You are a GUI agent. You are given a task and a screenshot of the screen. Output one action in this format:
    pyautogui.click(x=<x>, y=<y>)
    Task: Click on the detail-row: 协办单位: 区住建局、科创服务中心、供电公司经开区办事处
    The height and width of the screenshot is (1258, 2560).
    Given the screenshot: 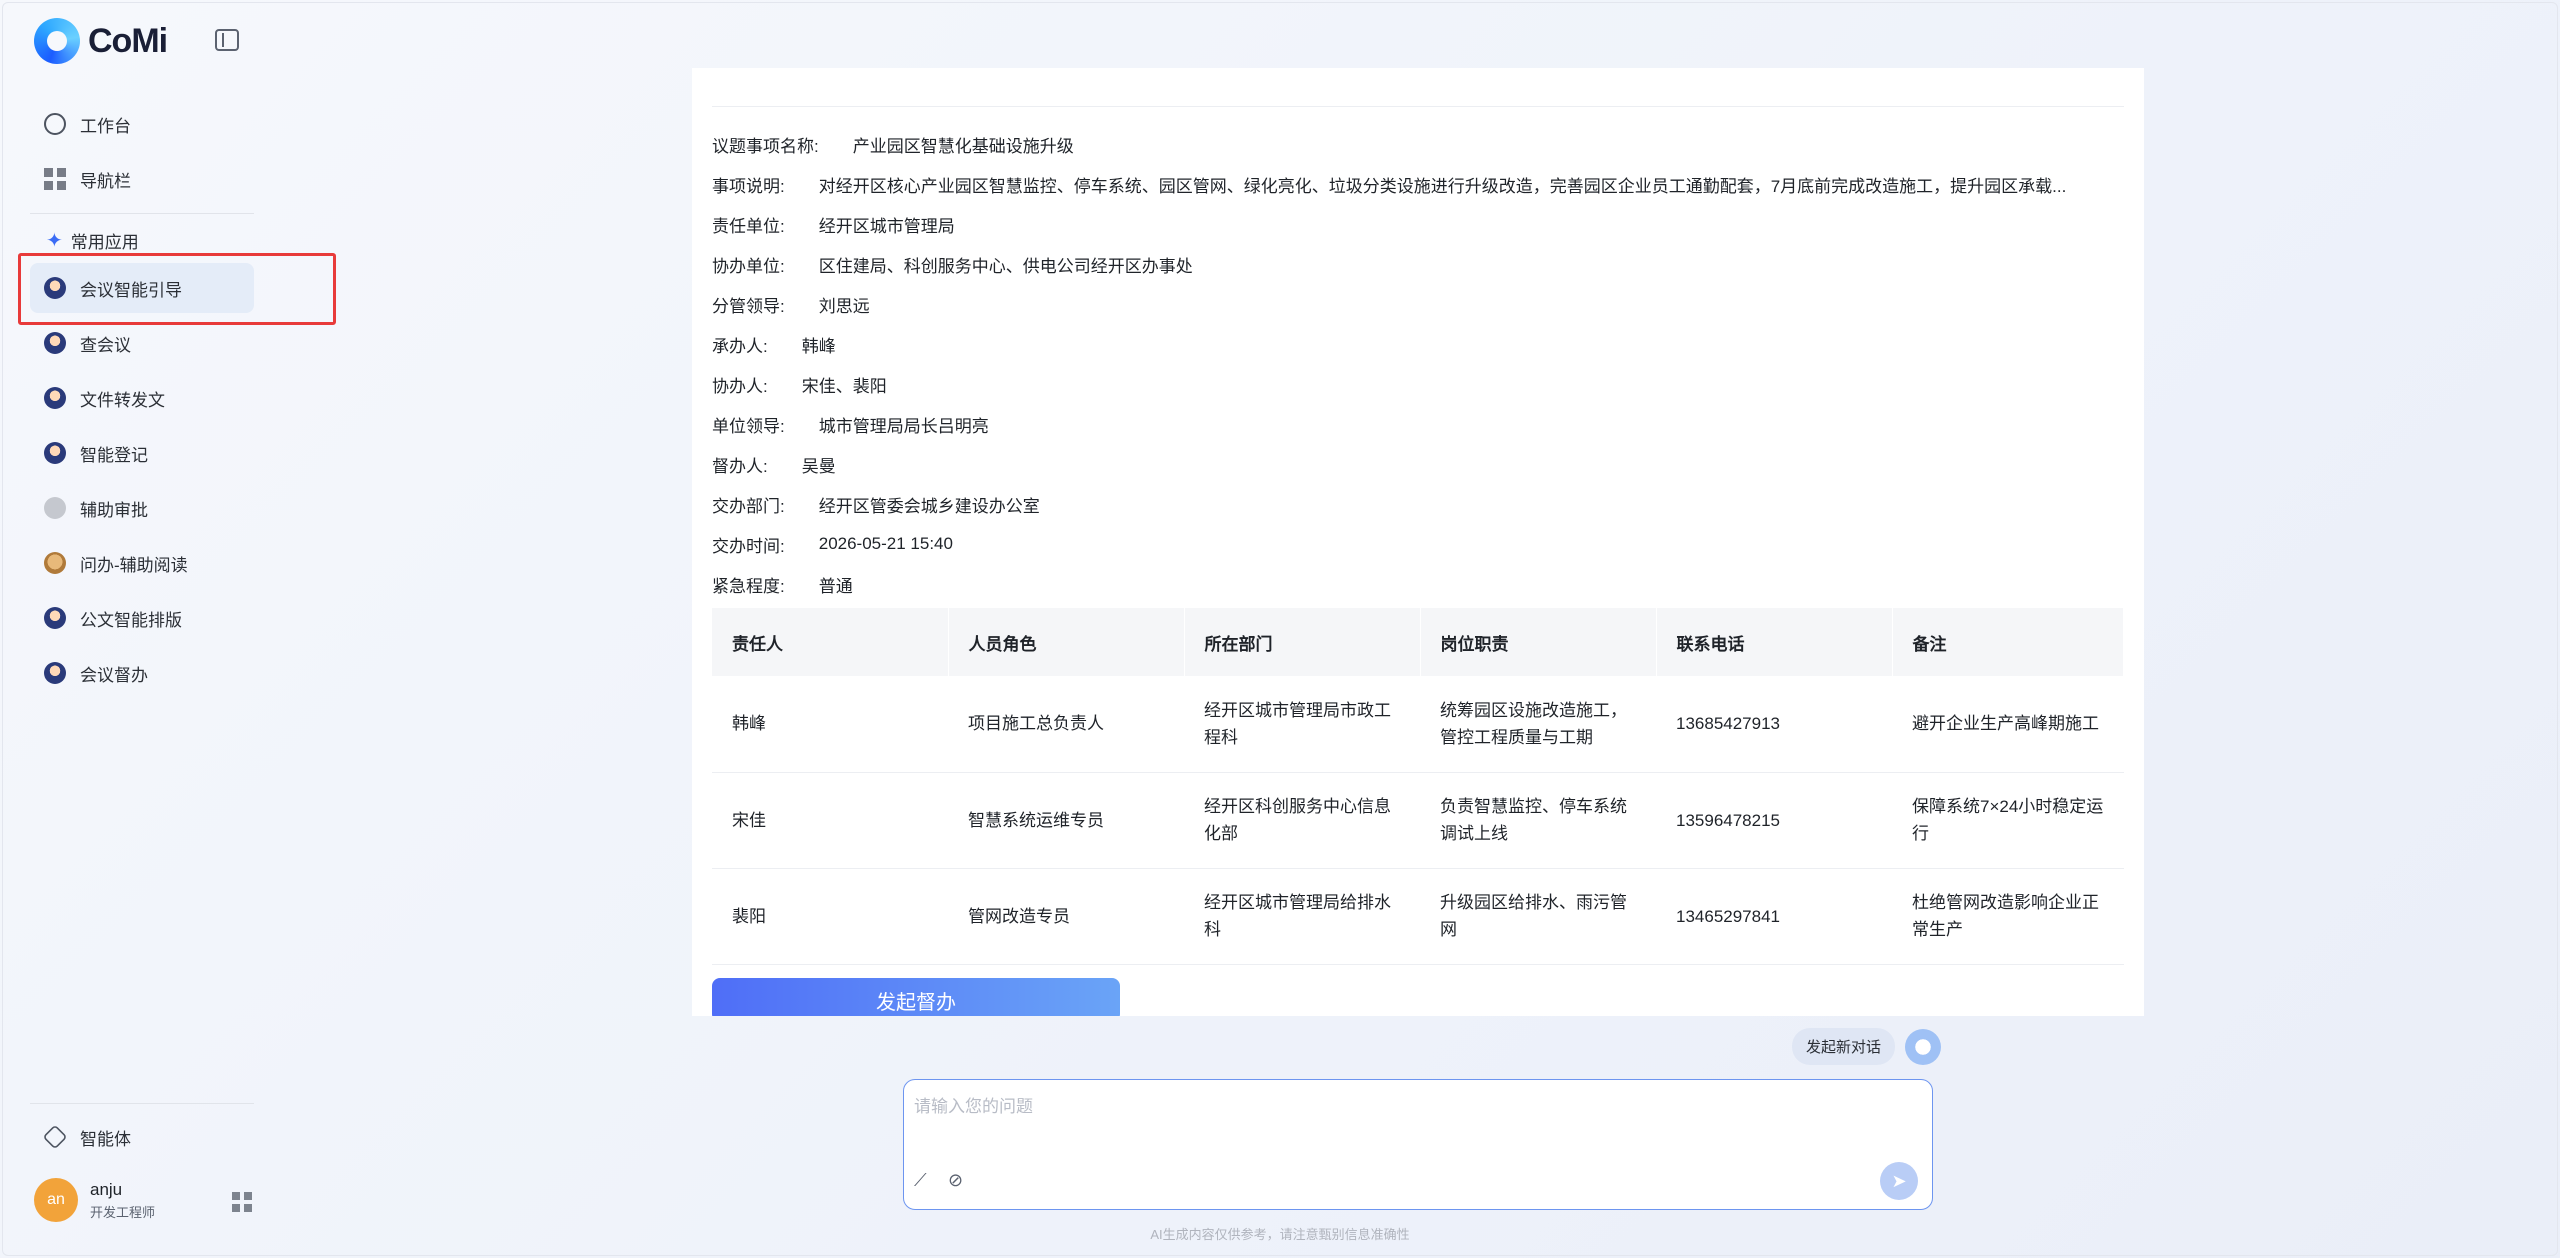 What is the action you would take?
    pyautogui.click(x=1389, y=264)
    